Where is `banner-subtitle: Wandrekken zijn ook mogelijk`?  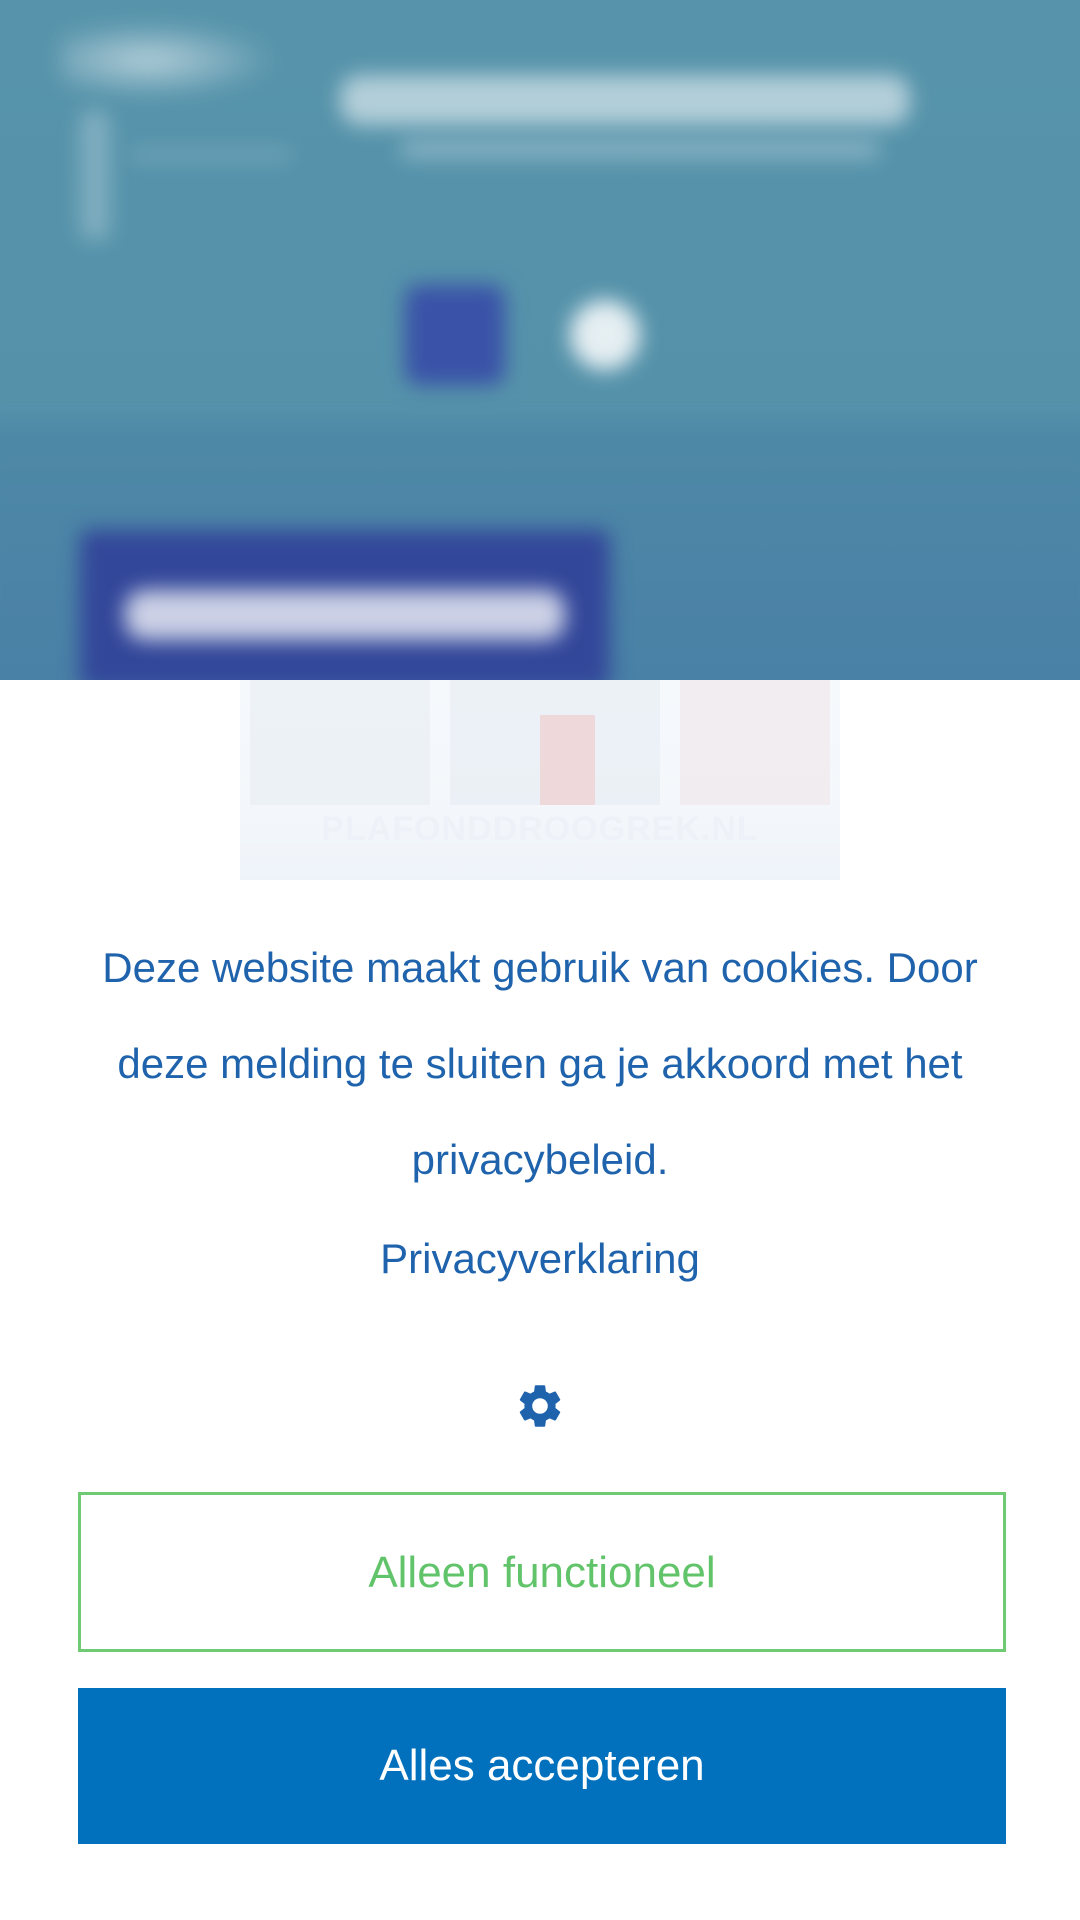
banner-subtitle: Wandrekken zijn ook mogelijk is located at coordinates (540, 863).